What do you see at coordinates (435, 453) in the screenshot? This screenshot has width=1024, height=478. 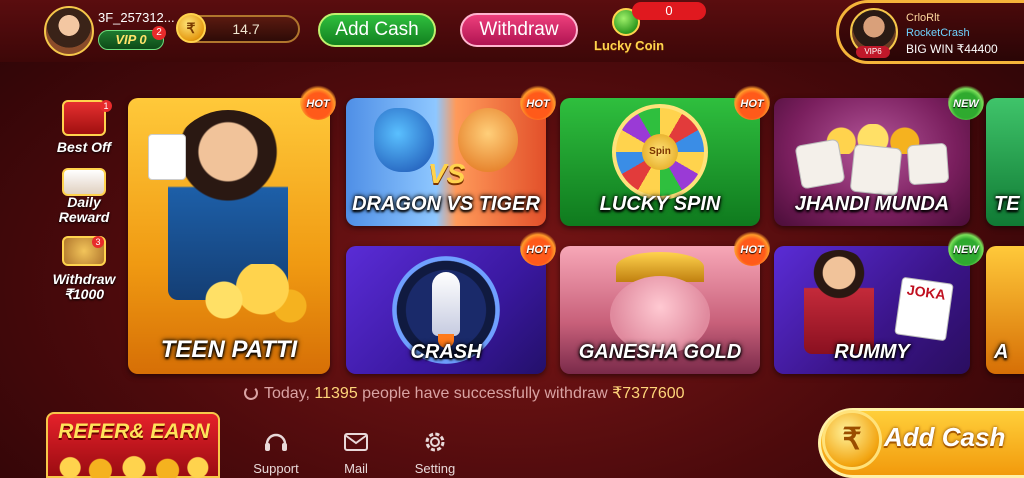 I see `setting-button: Setting` at bounding box center [435, 453].